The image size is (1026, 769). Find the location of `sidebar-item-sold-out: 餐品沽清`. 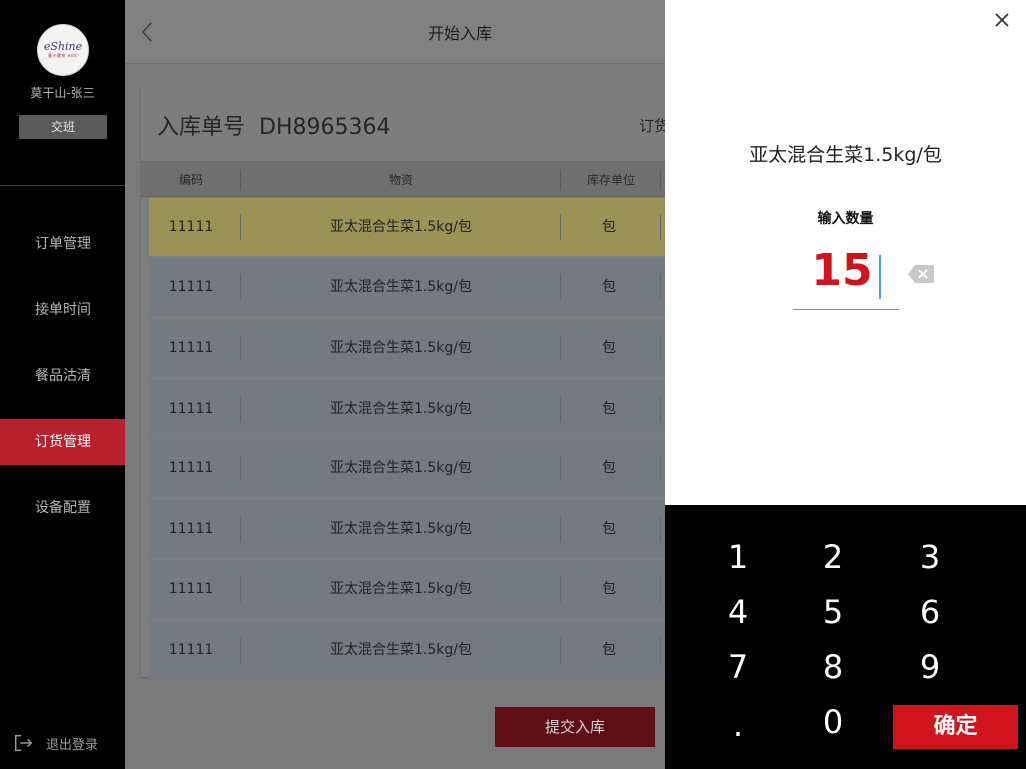

sidebar-item-sold-out: 餐品沽清 is located at coordinates (62, 376).